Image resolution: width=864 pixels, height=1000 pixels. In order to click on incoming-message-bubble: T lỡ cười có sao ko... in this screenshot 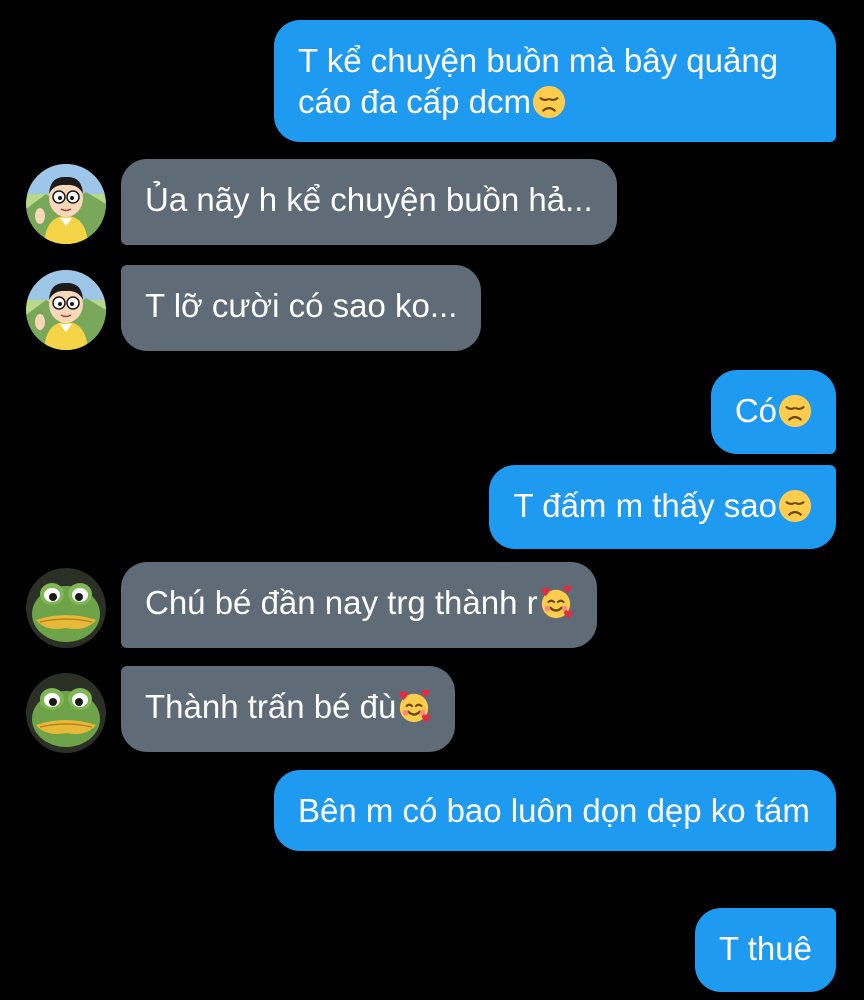, I will do `click(301, 308)`.